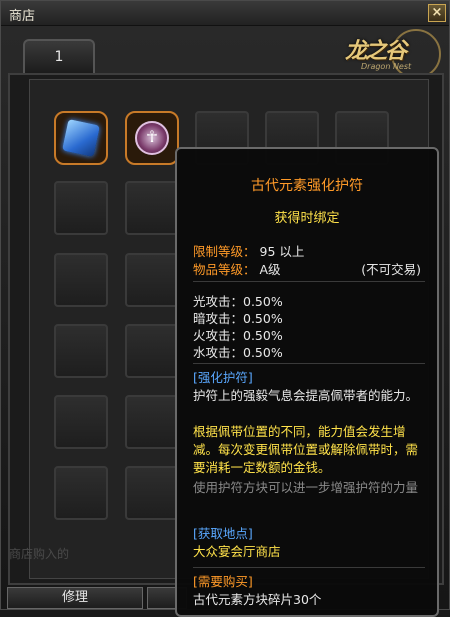  What do you see at coordinates (307, 218) in the screenshot?
I see `bind-status: 获得时绑定` at bounding box center [307, 218].